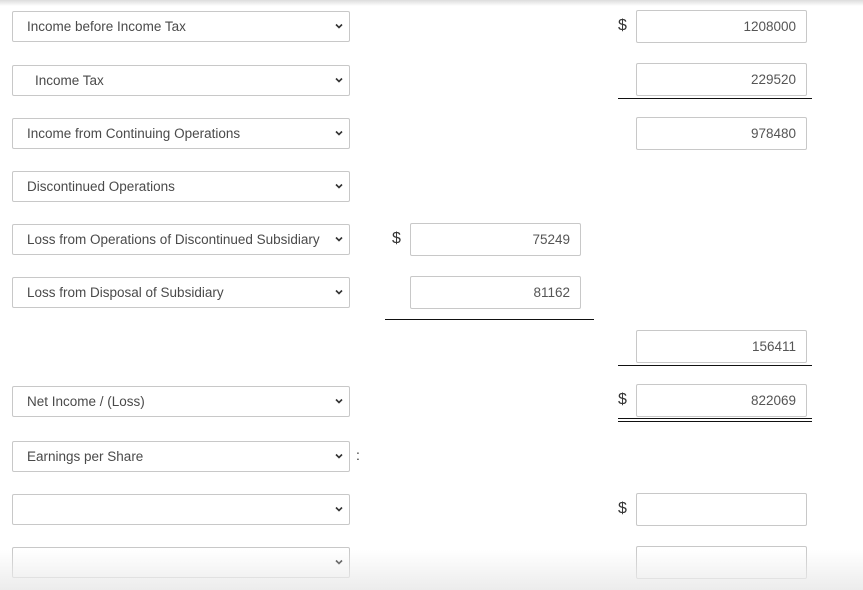  I want to click on line-item-select-income-before-tax: Income before Income Tax, so click(181, 26).